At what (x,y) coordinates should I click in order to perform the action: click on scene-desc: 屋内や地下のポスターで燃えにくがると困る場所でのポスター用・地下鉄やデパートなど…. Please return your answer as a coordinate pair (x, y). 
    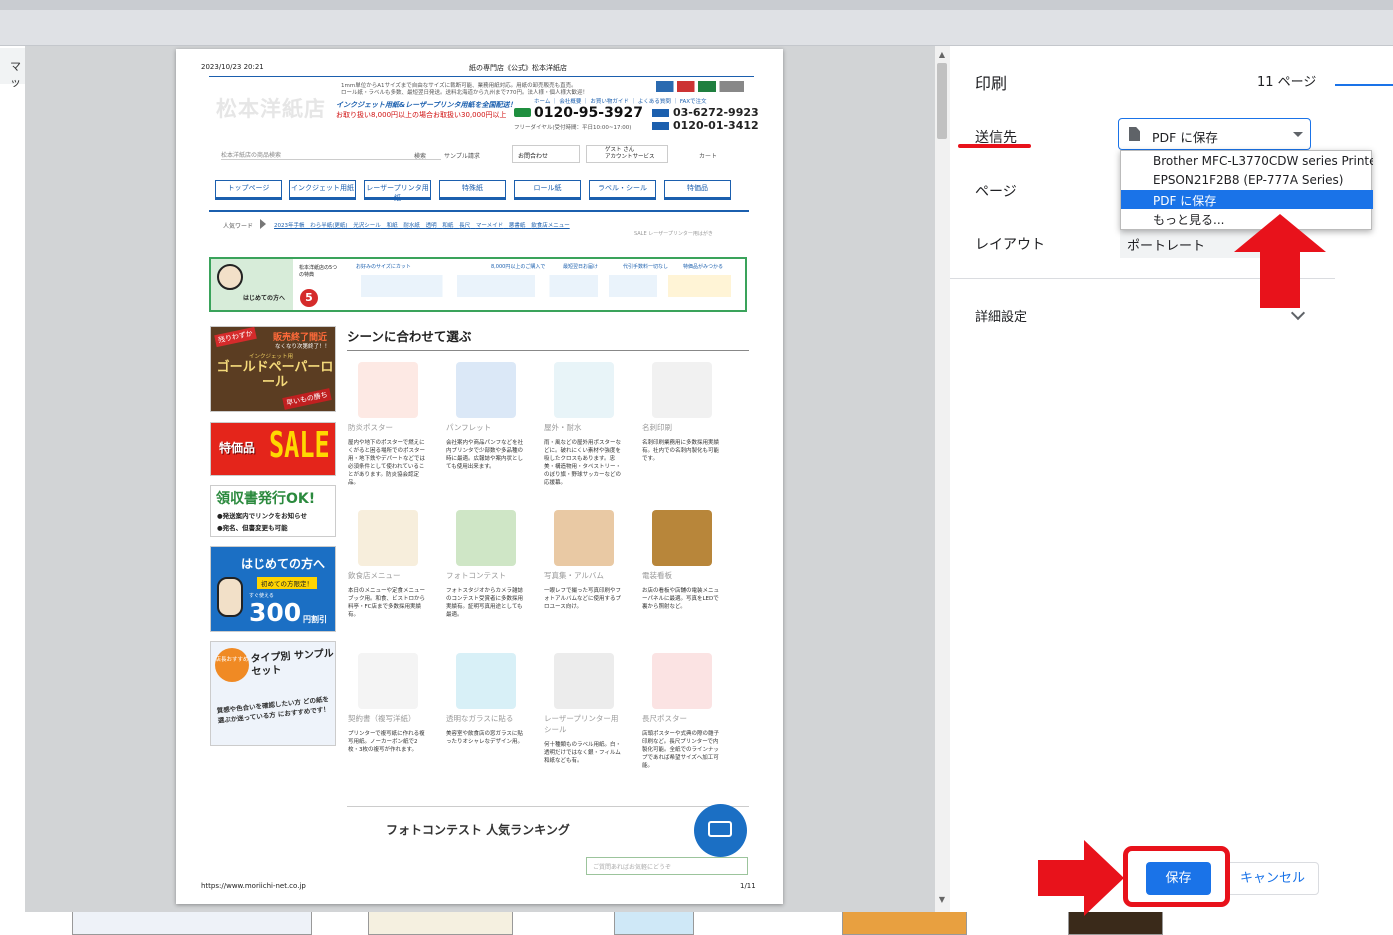
    Looking at the image, I should click on (387, 463).